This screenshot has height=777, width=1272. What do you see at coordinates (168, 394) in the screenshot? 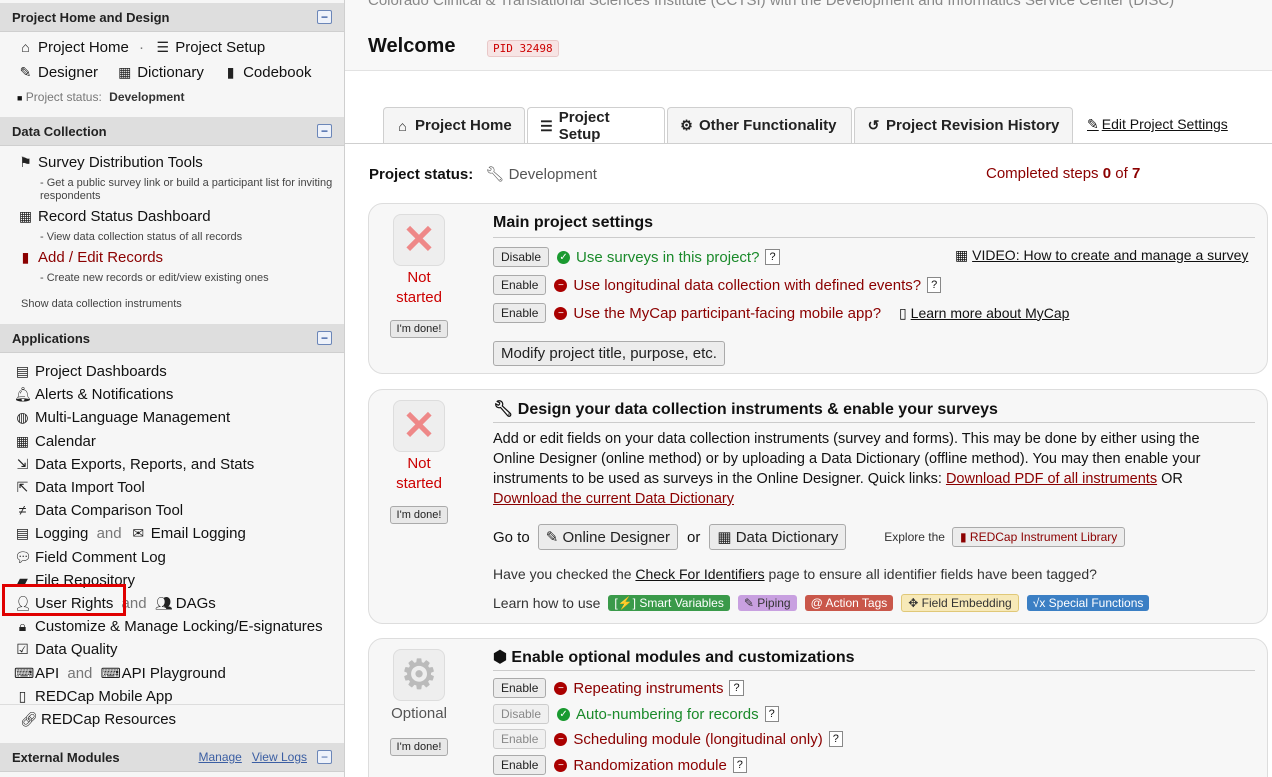
I see `nav-alerts: 🔔︎ Alerts & Notifications` at bounding box center [168, 394].